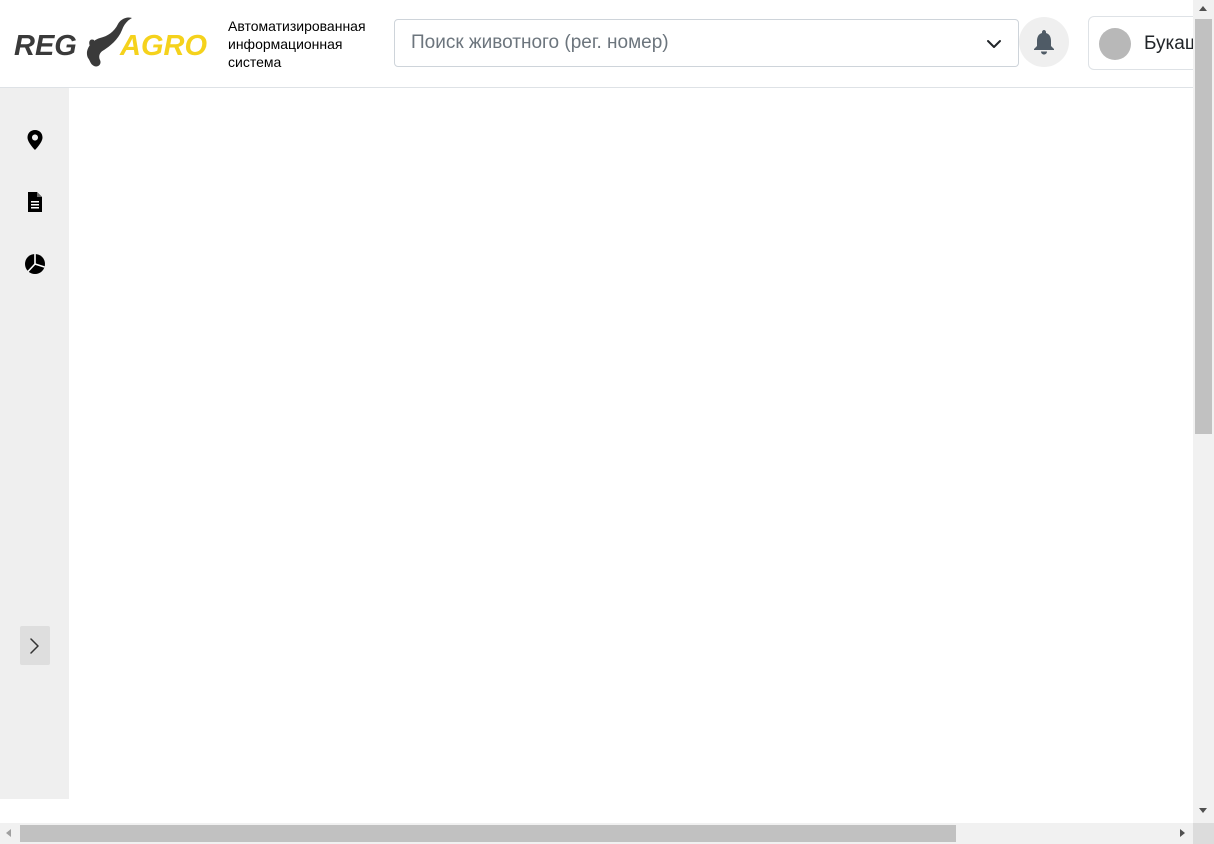 The height and width of the screenshot is (844, 1214). I want to click on scroll-up-icon, so click(1203, 8).